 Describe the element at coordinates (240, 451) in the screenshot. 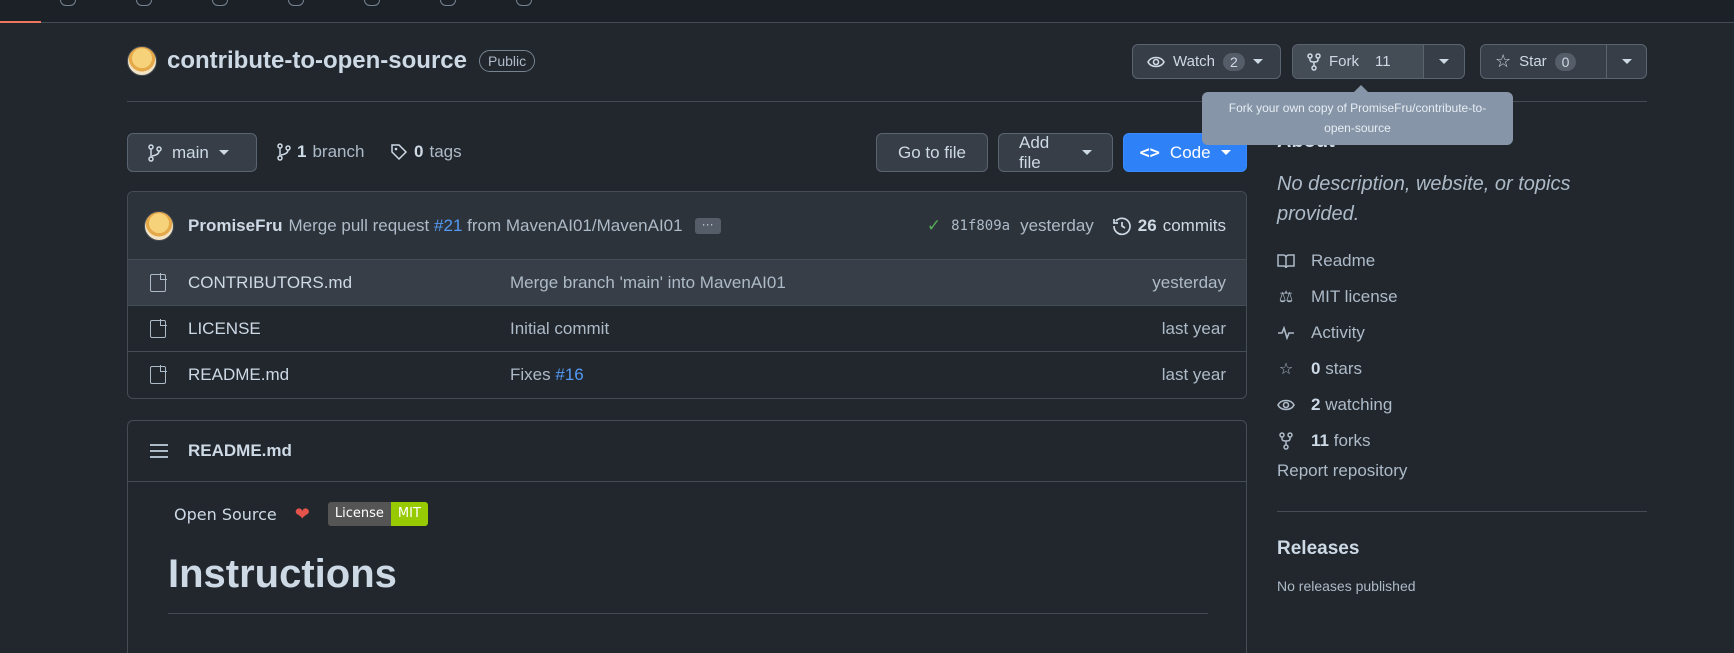

I see `readme-title: README.md` at that location.